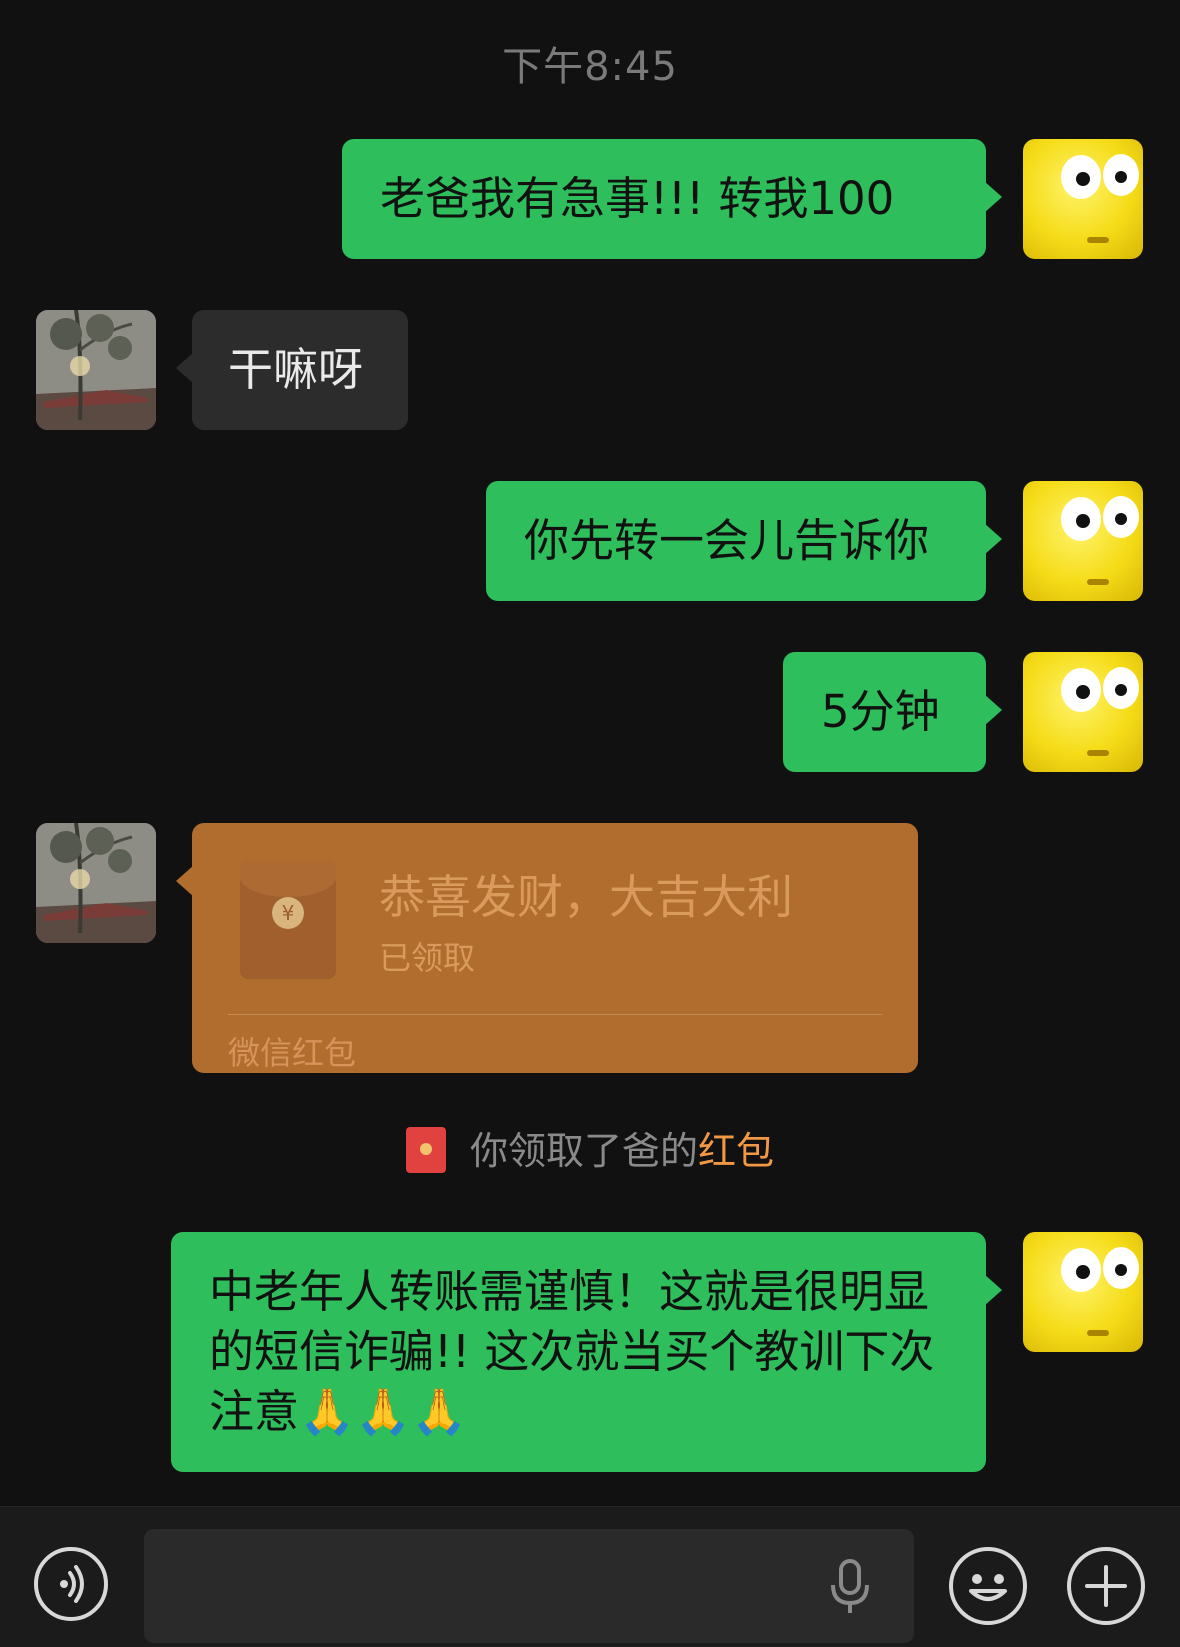  I want to click on outgoing-message-bubble: 中老年人转账需谨慎！这就是很明显的短信诈骗!! 这次就当买个教训下次注意🙏🙏🙏, so click(586, 1352).